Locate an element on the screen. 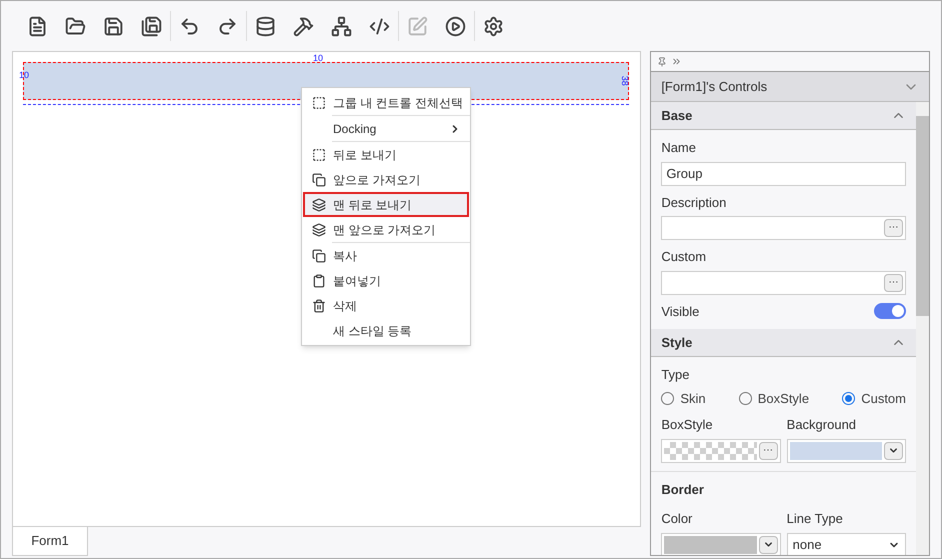 Image resolution: width=942 pixels, height=559 pixels. menu-item-label: Docking is located at coordinates (355, 129).